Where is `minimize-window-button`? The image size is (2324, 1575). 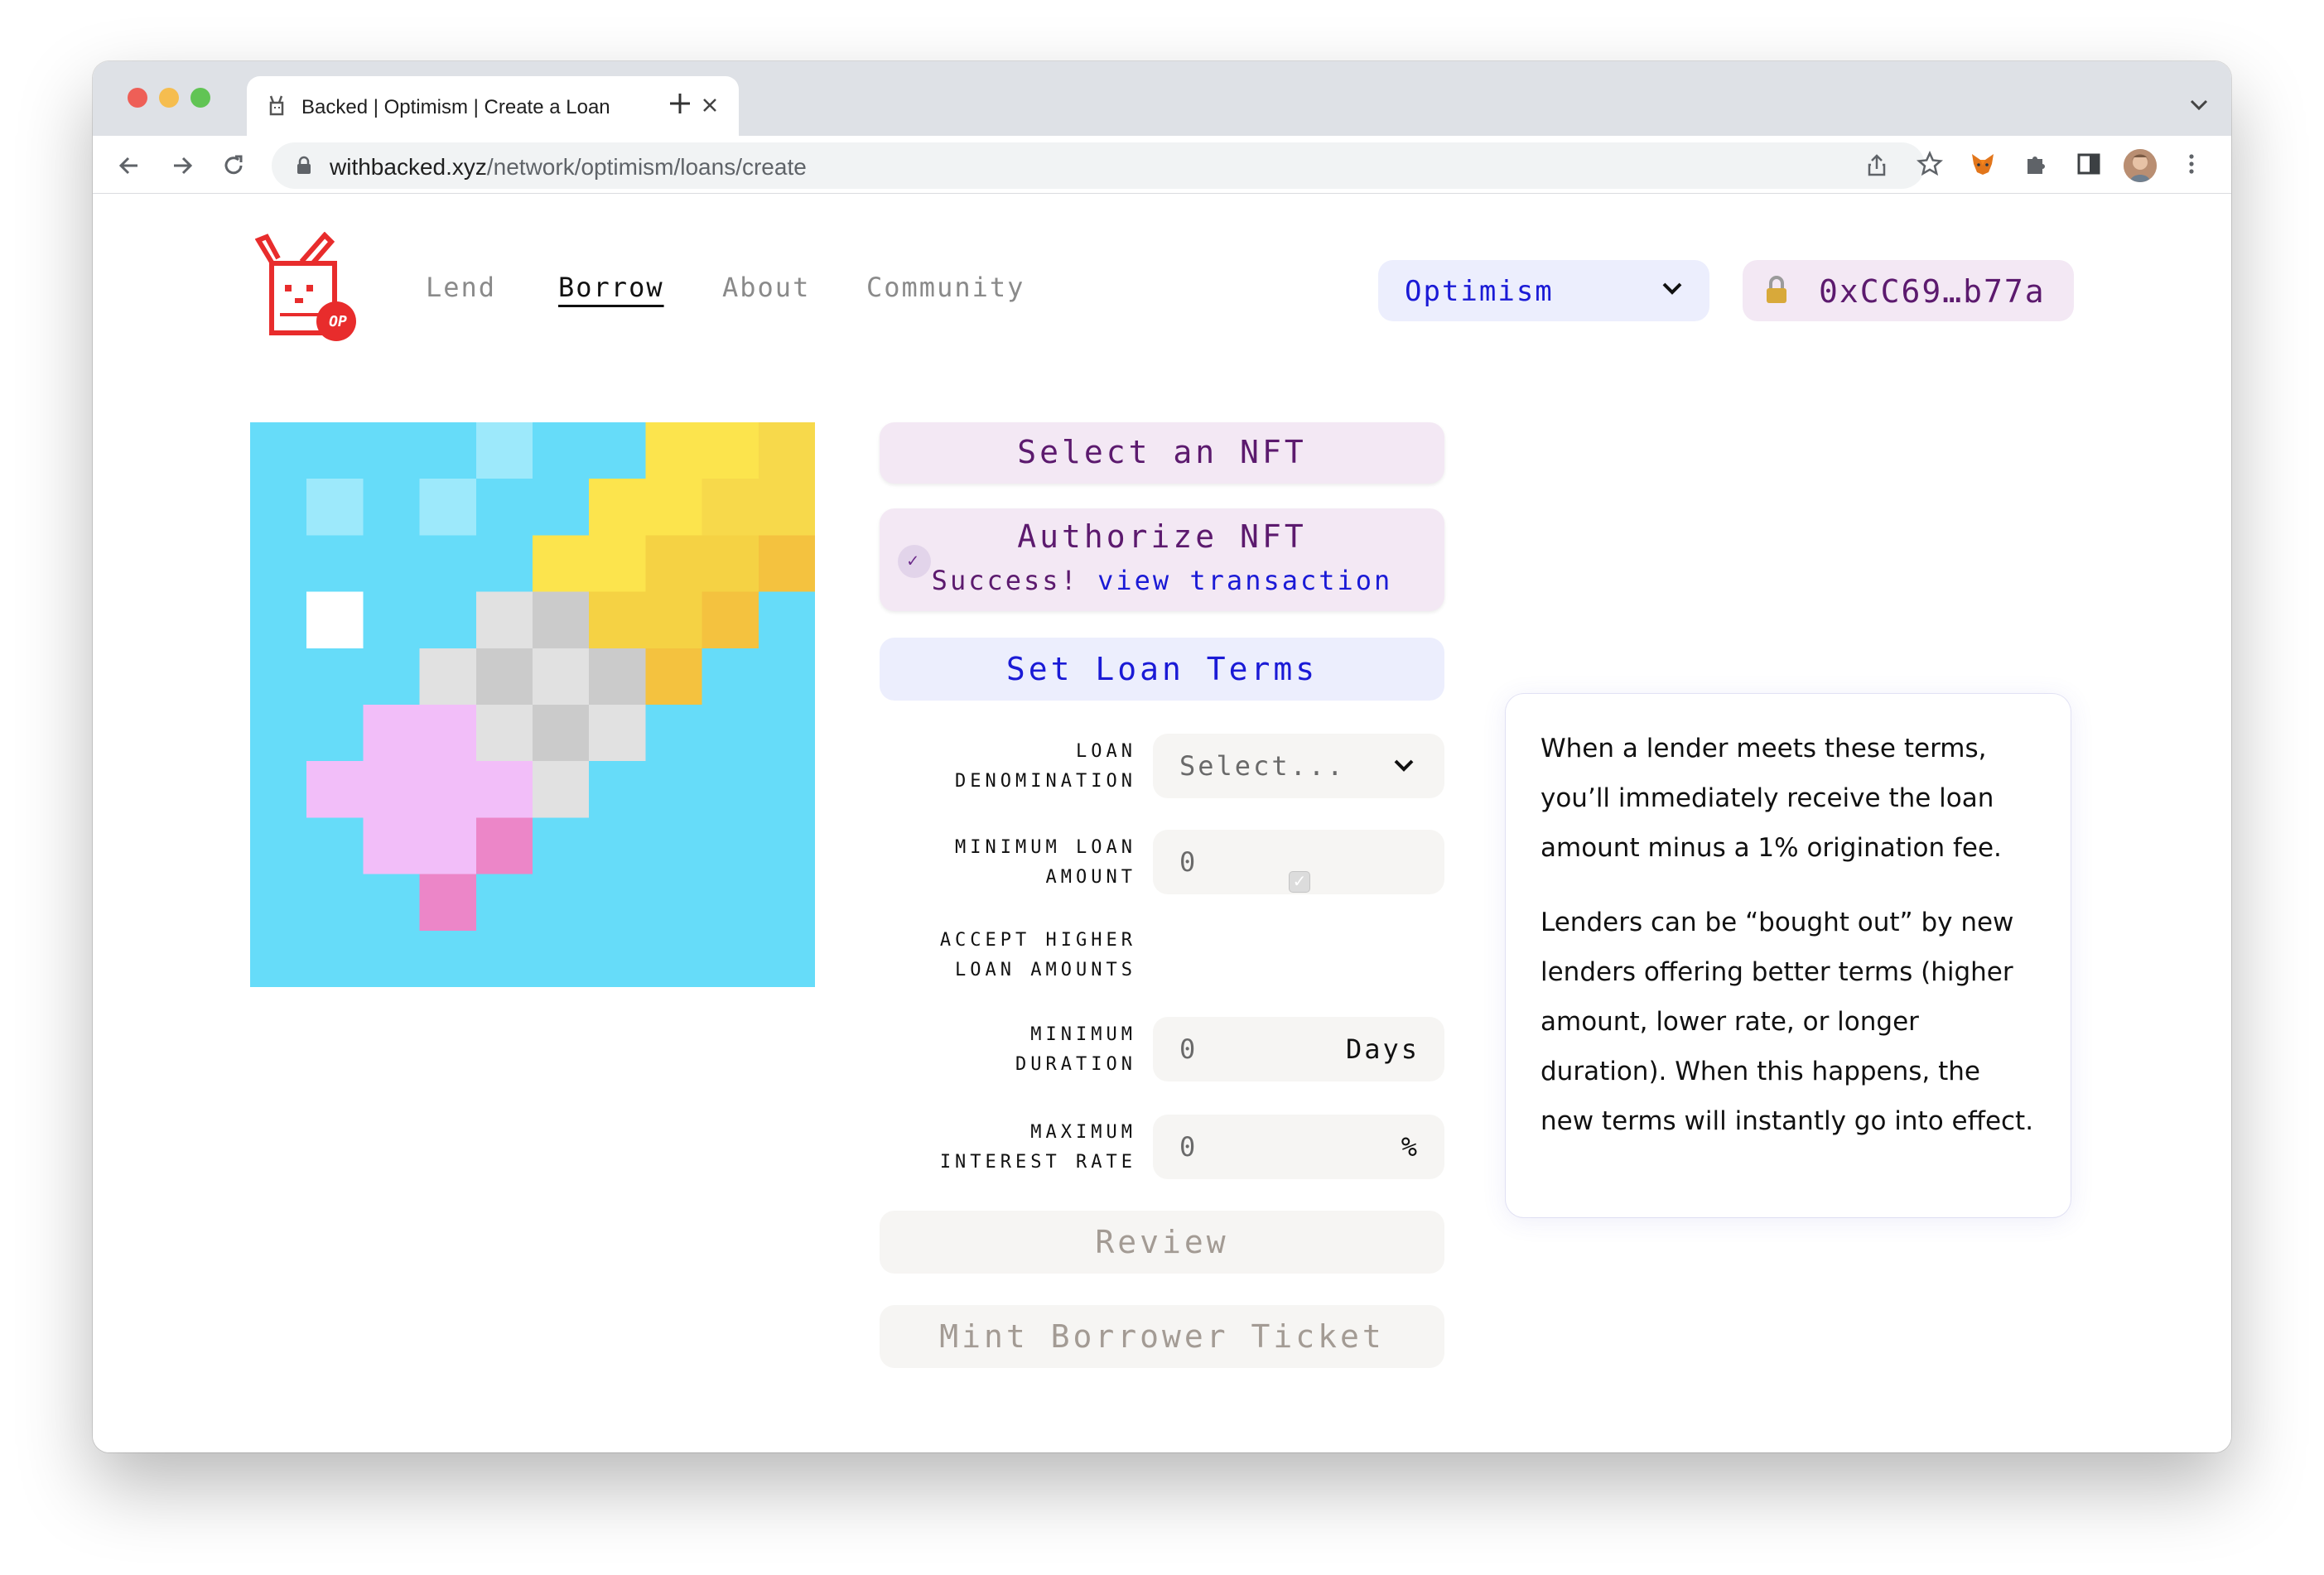 minimize-window-button is located at coordinates (169, 98).